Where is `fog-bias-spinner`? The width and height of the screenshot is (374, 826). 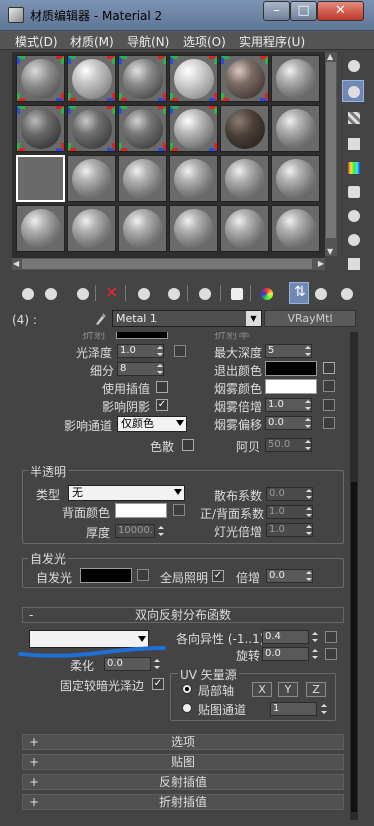
fog-bias-spinner is located at coordinates (308, 423).